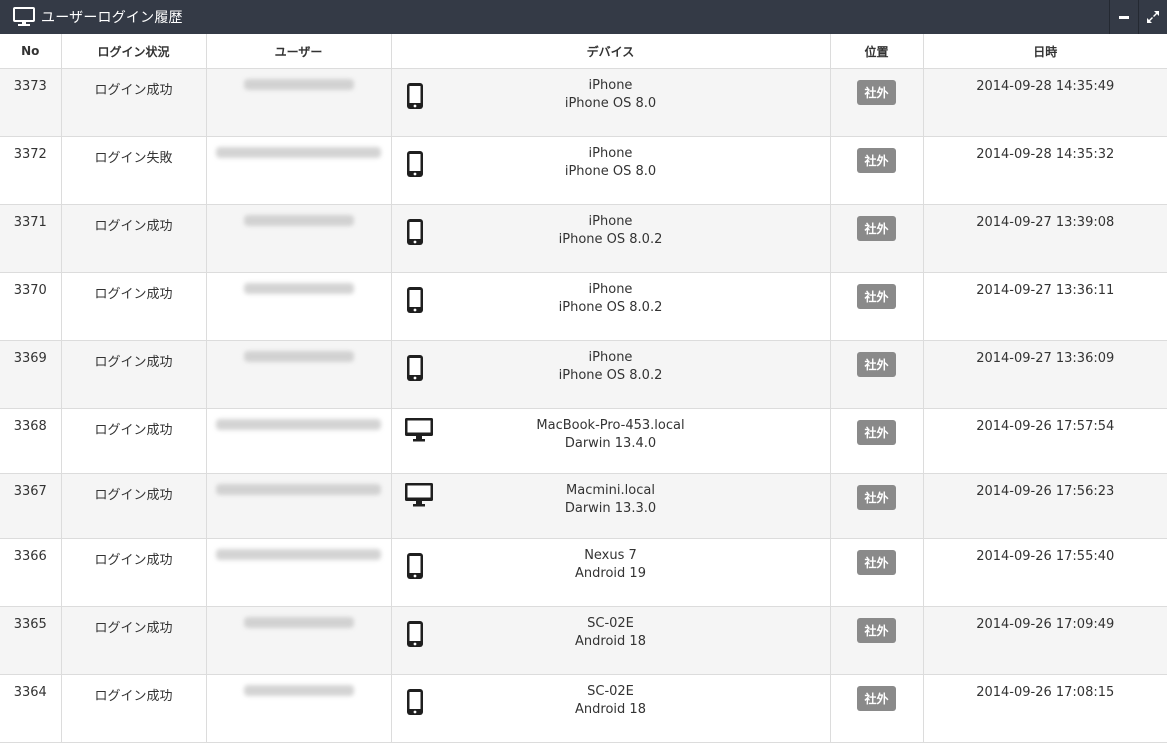  I want to click on row-datetime: 2014-09-26 17:09:49, so click(1044, 640).